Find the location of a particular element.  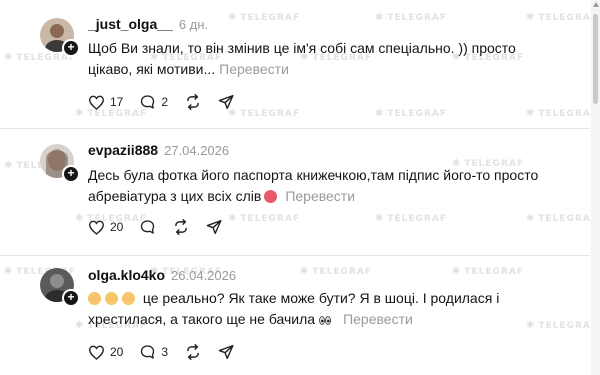

username: olga.klo4ko is located at coordinates (126, 275).